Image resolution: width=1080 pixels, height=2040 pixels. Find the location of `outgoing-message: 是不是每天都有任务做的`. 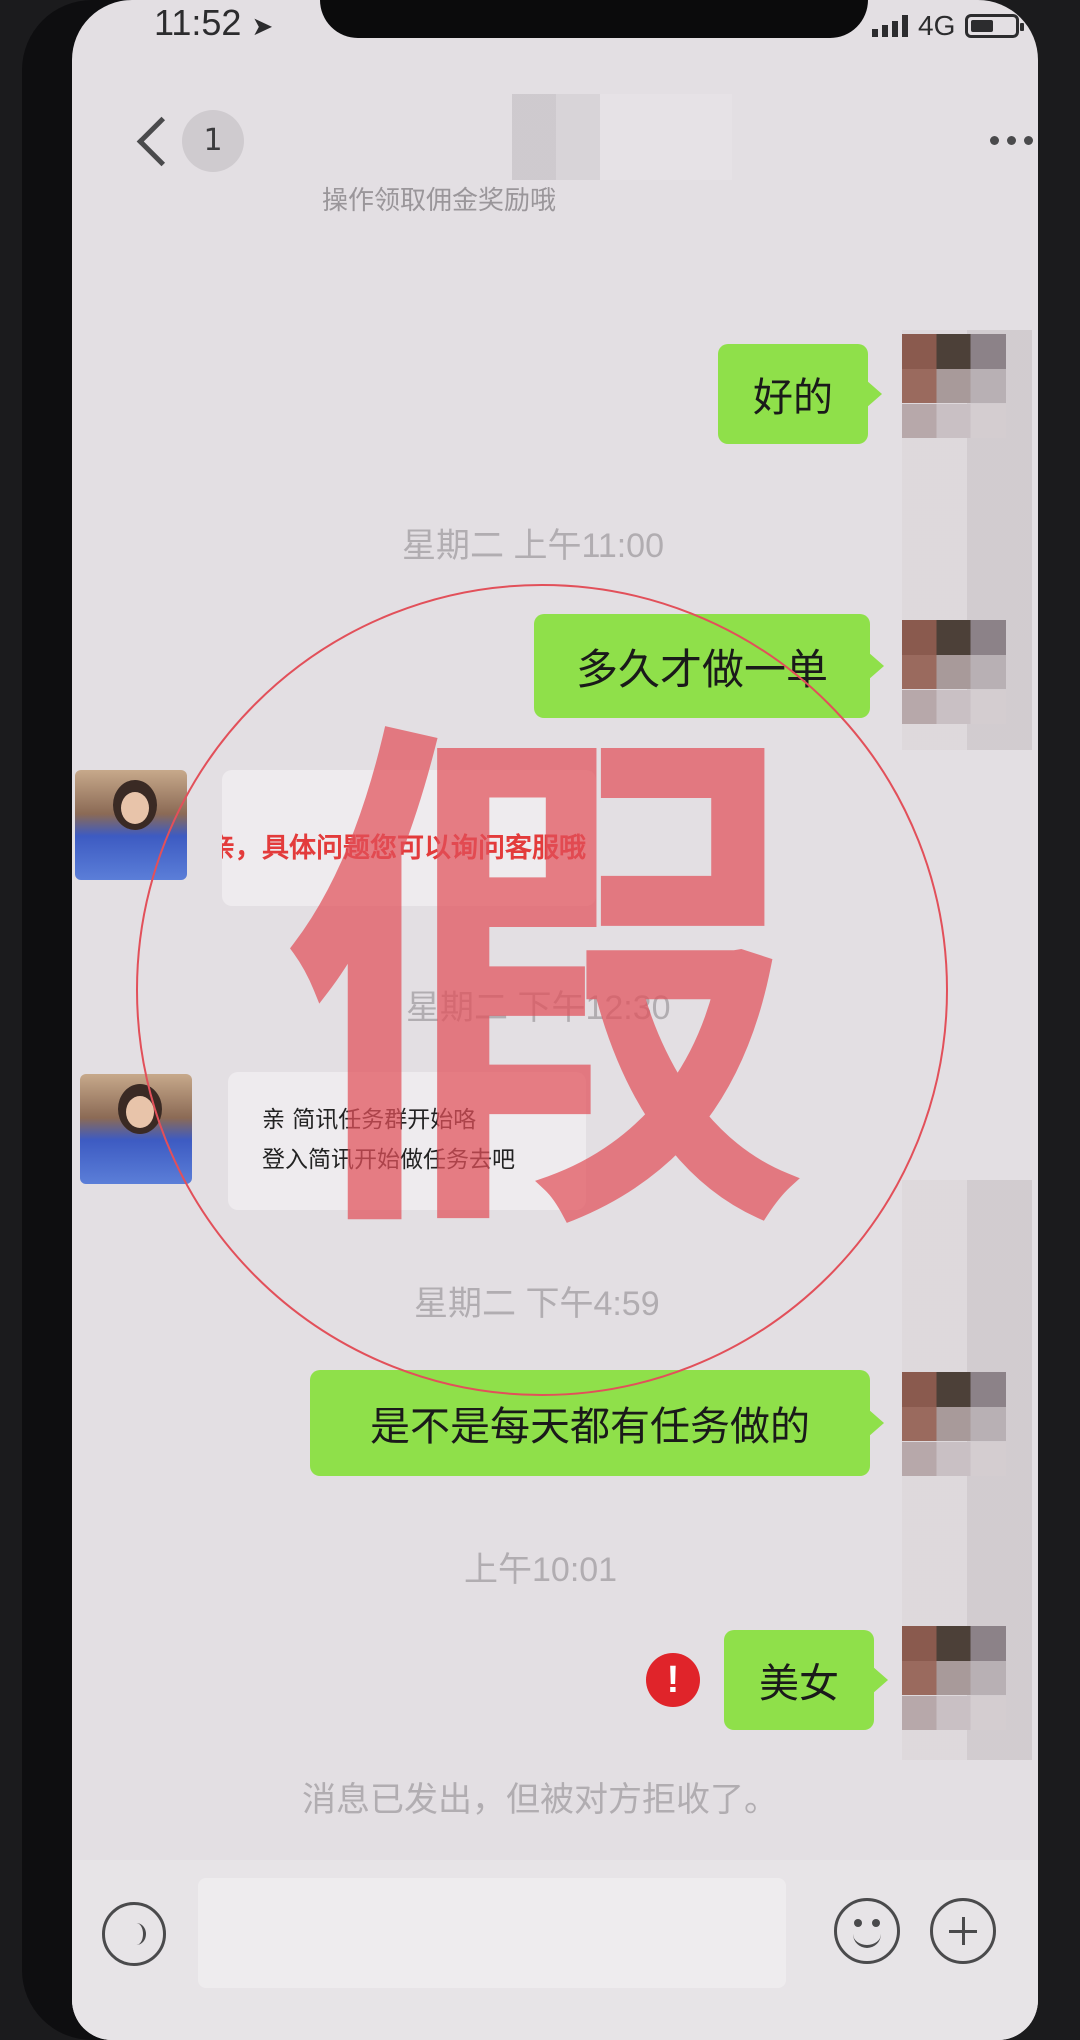

outgoing-message: 是不是每天都有任务做的 is located at coordinates (597, 1423).